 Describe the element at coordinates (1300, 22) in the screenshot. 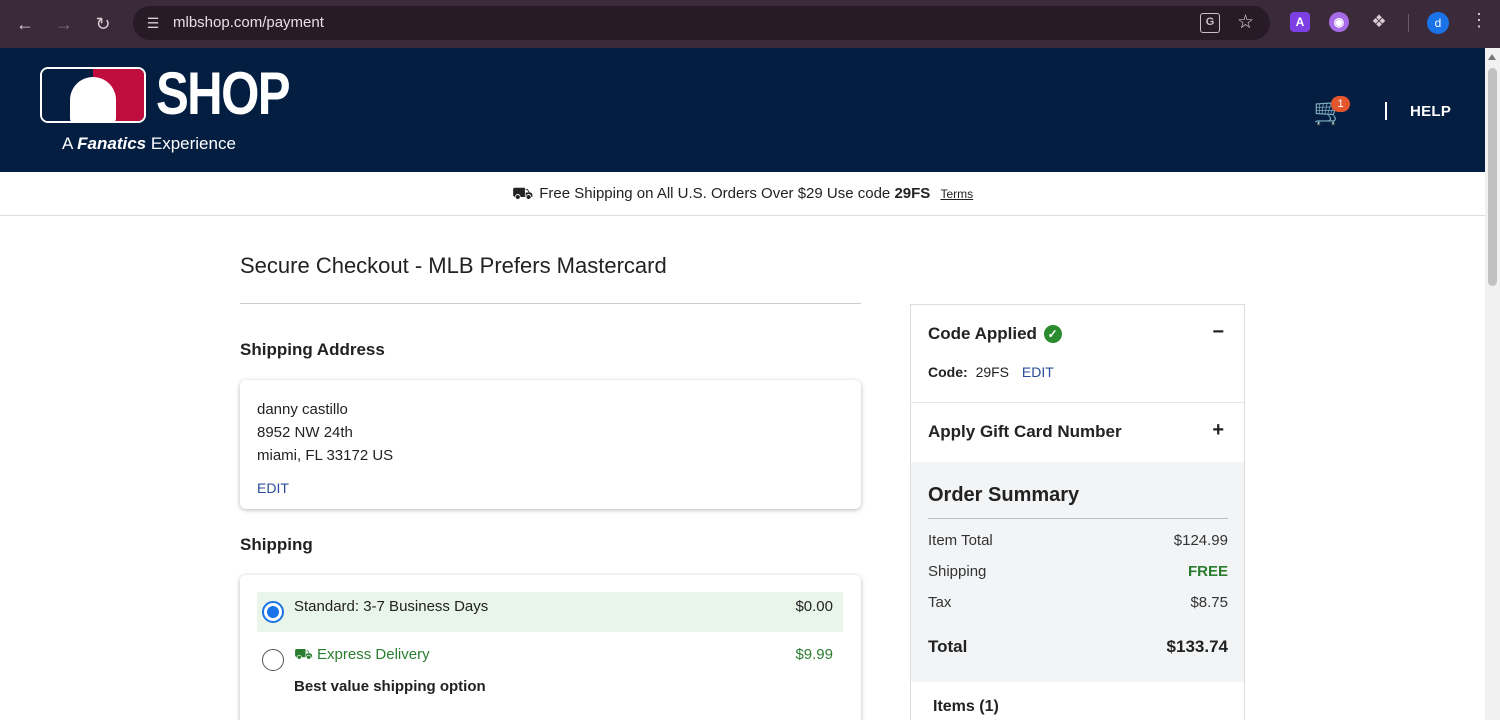

I see `extension-a-icon: A` at that location.